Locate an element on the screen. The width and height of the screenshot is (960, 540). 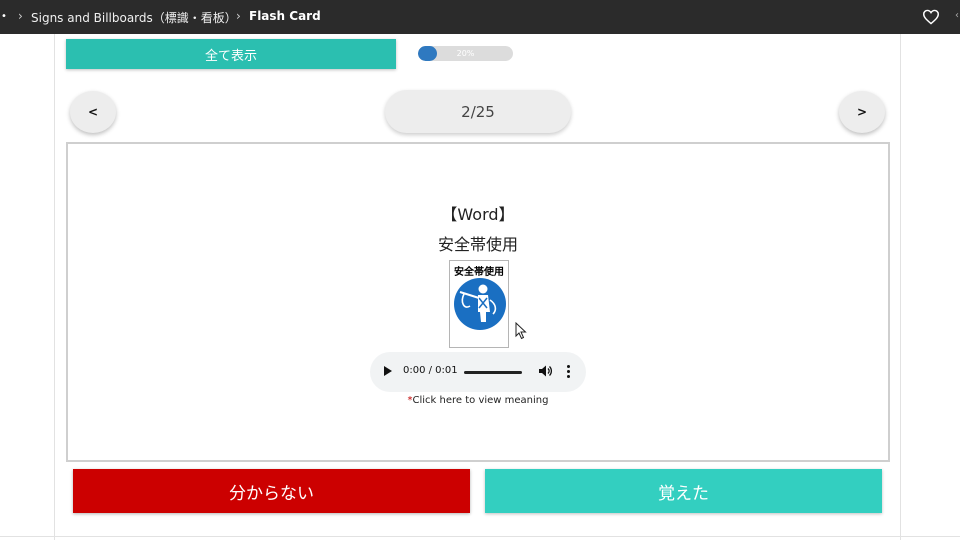
more-options-icon is located at coordinates (568, 372).